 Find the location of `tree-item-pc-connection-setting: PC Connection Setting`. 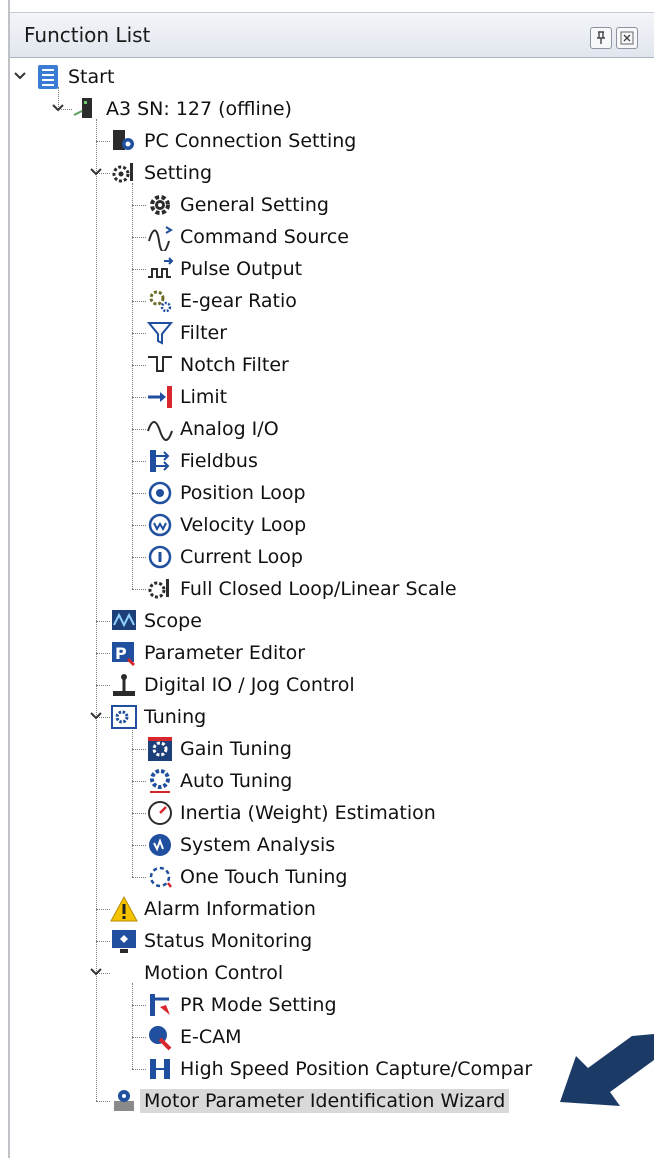

tree-item-pc-connection-setting: PC Connection Setting is located at coordinates (332, 141).